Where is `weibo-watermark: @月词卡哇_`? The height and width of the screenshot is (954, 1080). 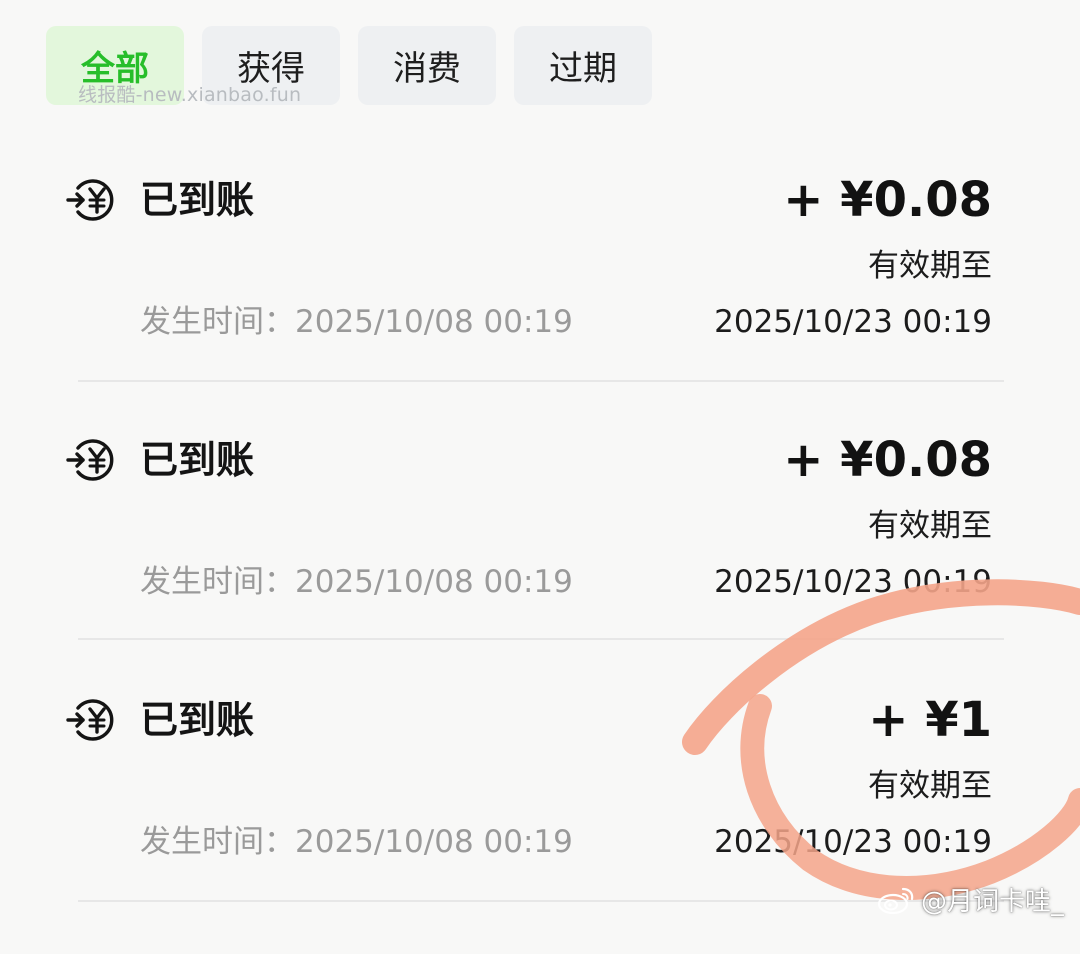
weibo-watermark: @月词卡哇_ is located at coordinates (970, 899).